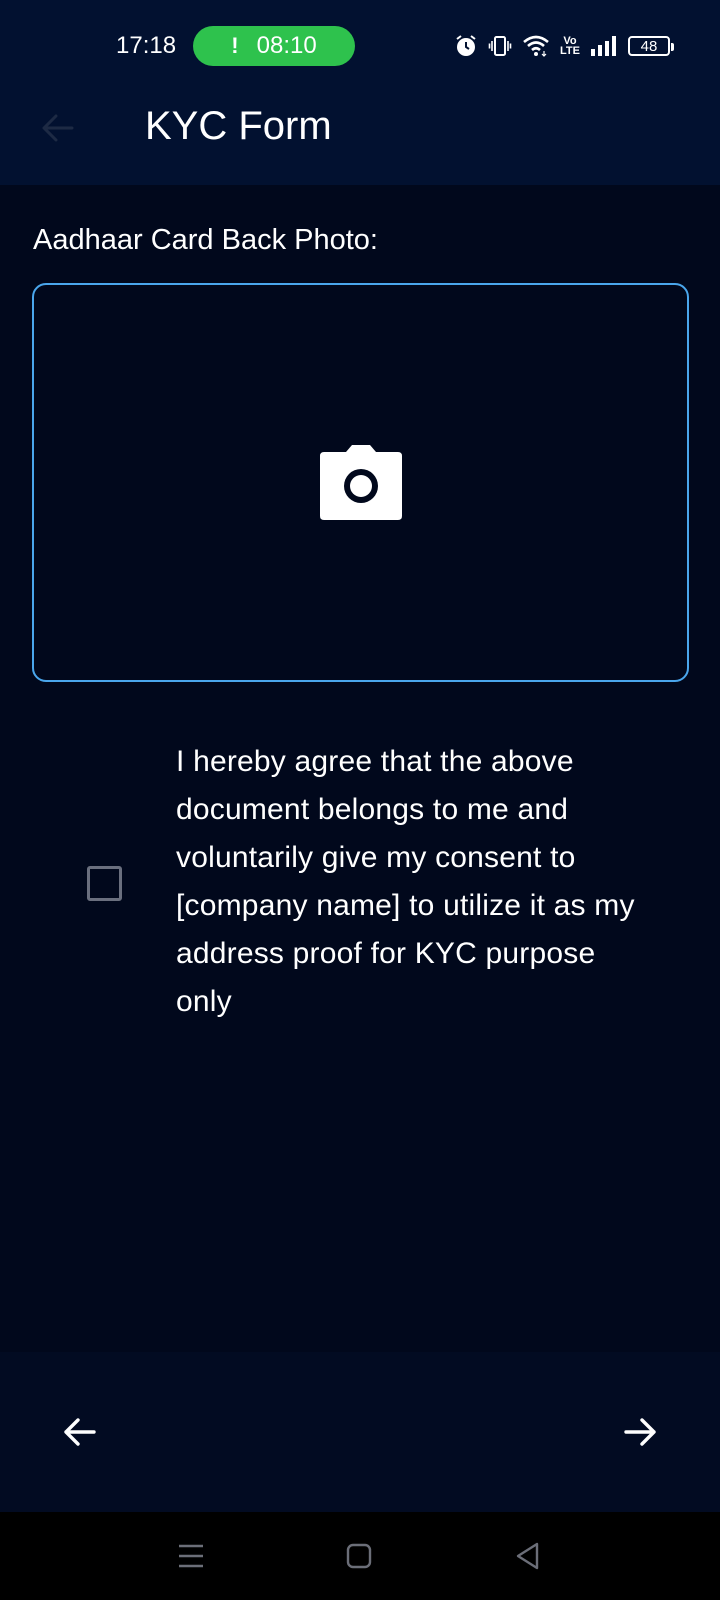 The width and height of the screenshot is (720, 1600). Describe the element at coordinates (191, 1556) in the screenshot. I see `menu-icon` at that location.